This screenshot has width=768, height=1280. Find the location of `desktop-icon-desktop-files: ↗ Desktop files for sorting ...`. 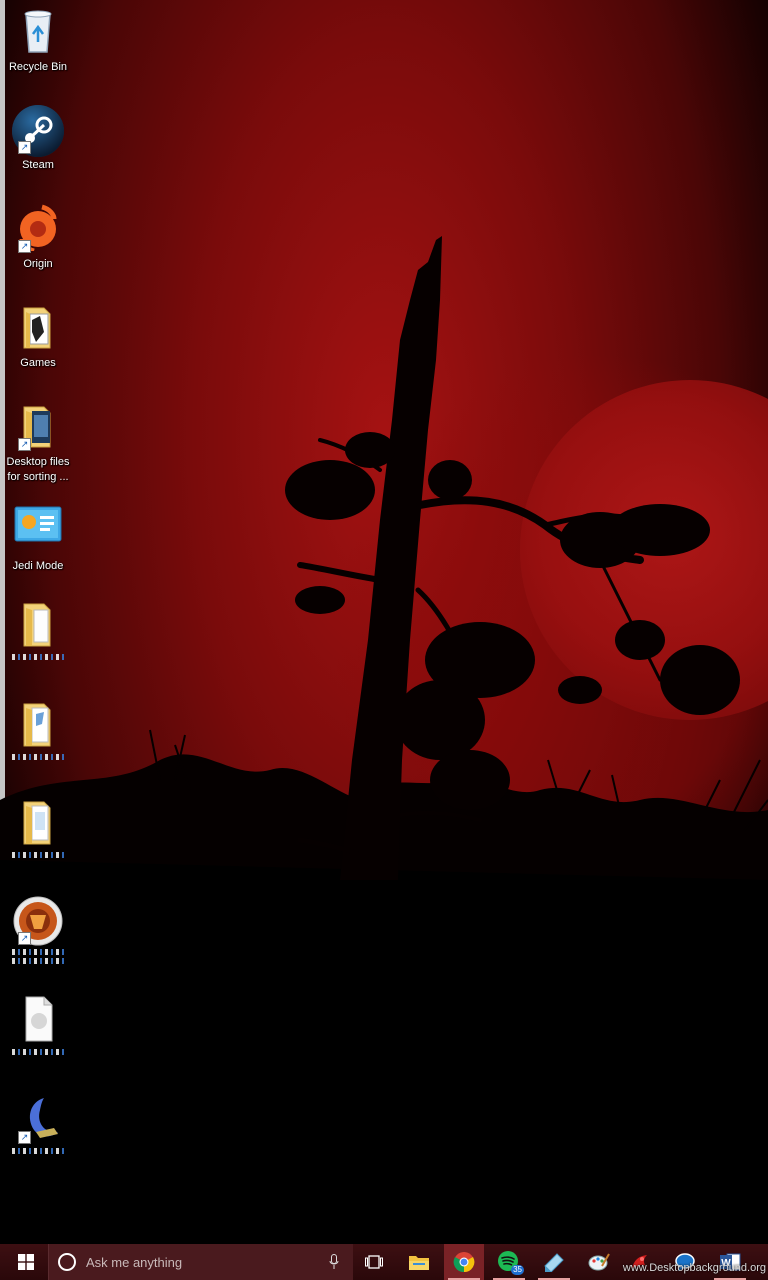

desktop-icon-desktop-files: ↗ Desktop files for sorting ... is located at coordinates (38, 443).